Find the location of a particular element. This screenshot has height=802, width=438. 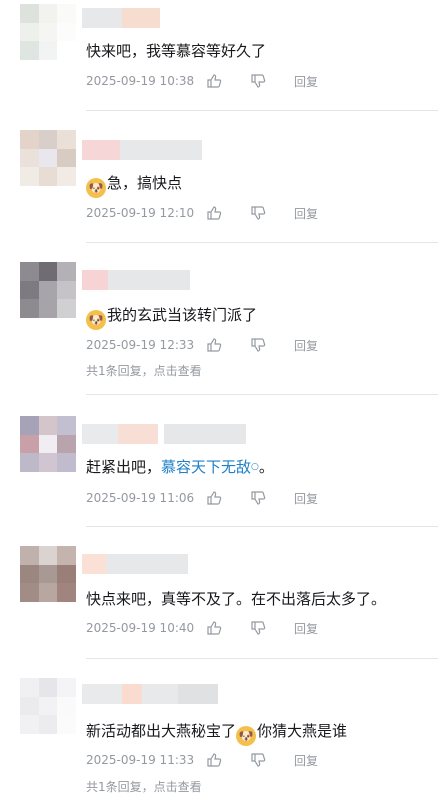

comment-text: 快点来吧，真等不及了。在不出落后太多了。 is located at coordinates (236, 599).